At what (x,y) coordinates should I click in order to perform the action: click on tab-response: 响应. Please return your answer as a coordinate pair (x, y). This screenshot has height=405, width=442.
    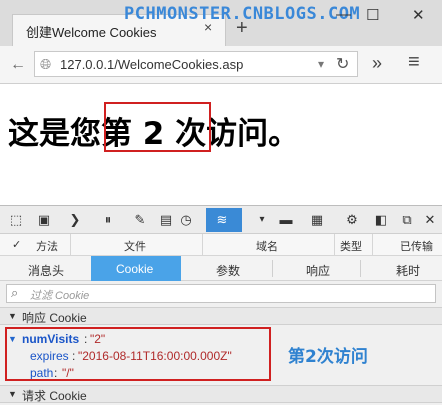
    Looking at the image, I should click on (318, 270).